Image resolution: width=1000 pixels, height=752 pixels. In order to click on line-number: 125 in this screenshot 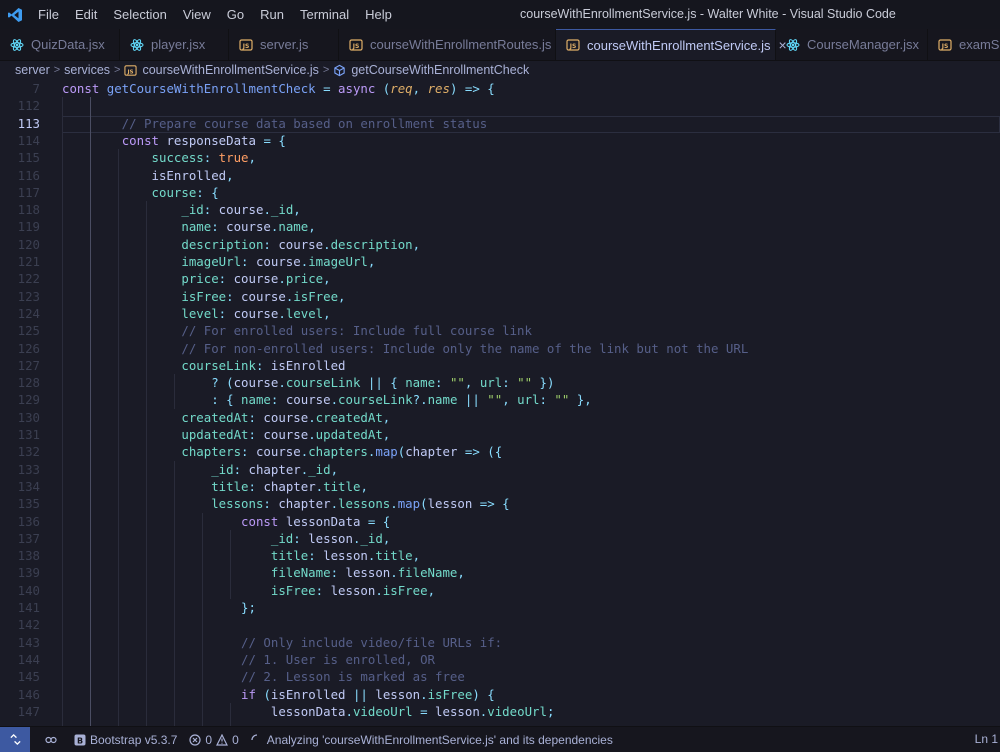, I will do `click(28, 331)`.